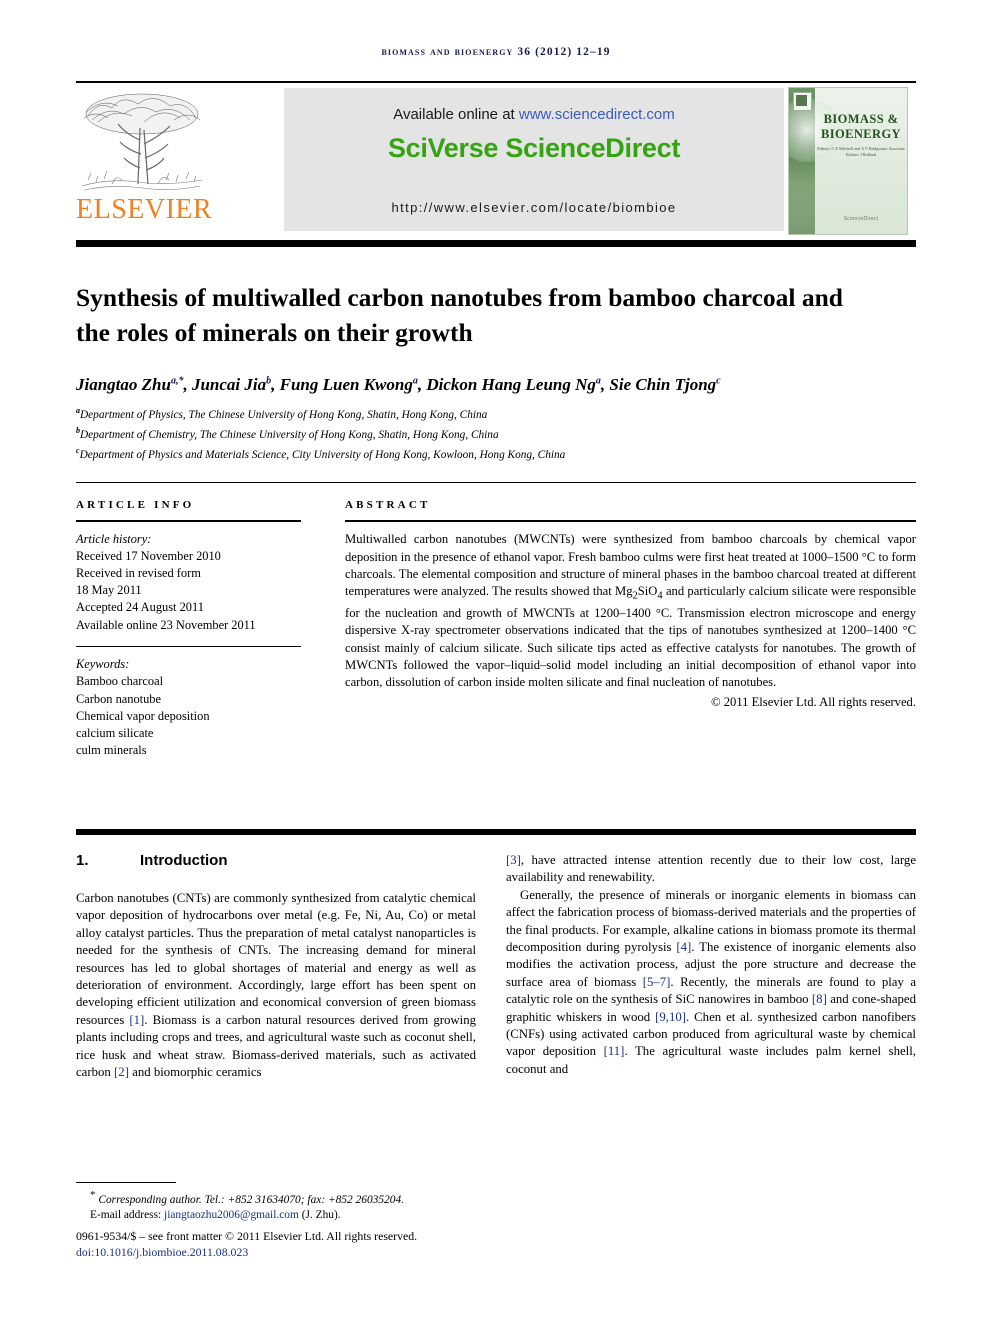 This screenshot has width=992, height=1323. What do you see at coordinates (188, 521) in the screenshot?
I see `article-info-rule` at bounding box center [188, 521].